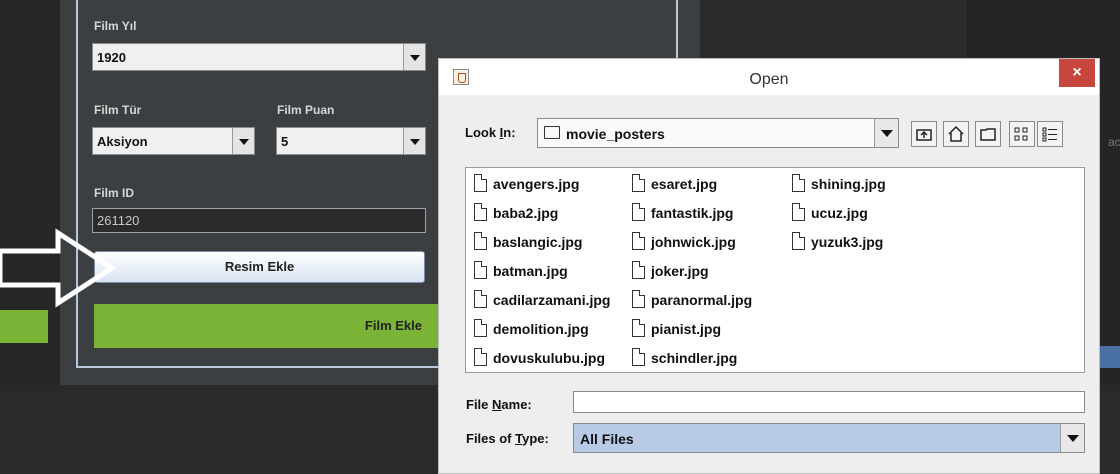 The width and height of the screenshot is (1120, 474). I want to click on up-one-level-button, so click(924, 134).